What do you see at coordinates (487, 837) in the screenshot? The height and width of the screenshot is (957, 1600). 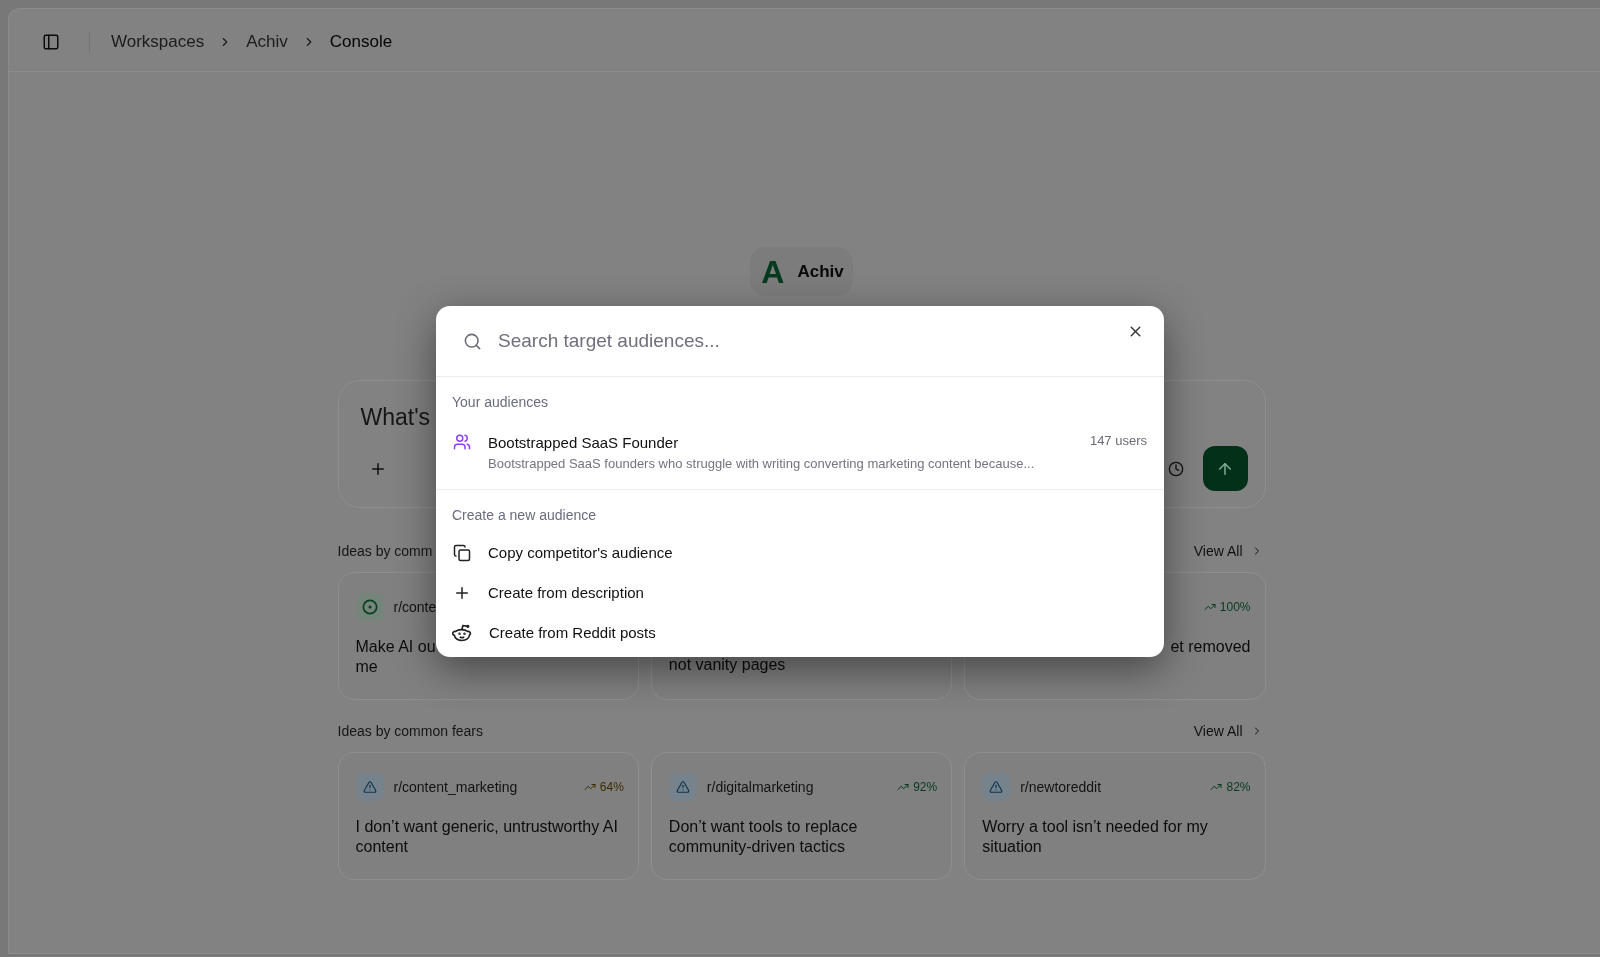 I see `idea-text: I don’t want generic, untrustworthy AI content` at bounding box center [487, 837].